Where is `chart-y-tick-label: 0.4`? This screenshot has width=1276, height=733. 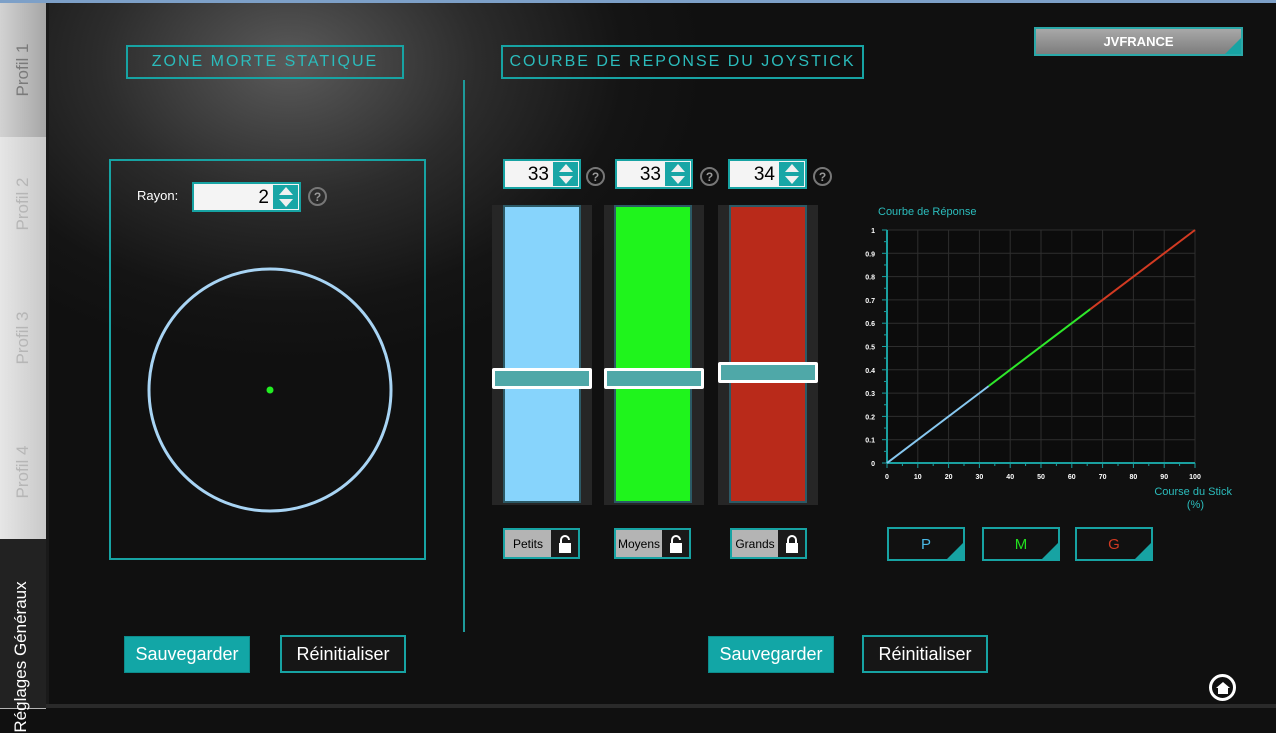
chart-y-tick-label: 0.4 is located at coordinates (870, 371).